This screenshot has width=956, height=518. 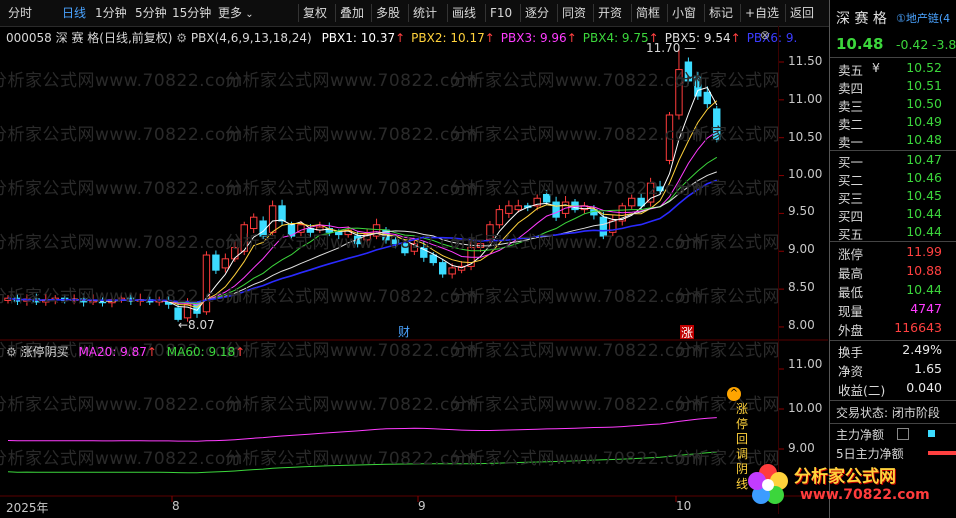 What do you see at coordinates (352, 13) in the screenshot?
I see `toolbar-item-7: 叠加` at bounding box center [352, 13].